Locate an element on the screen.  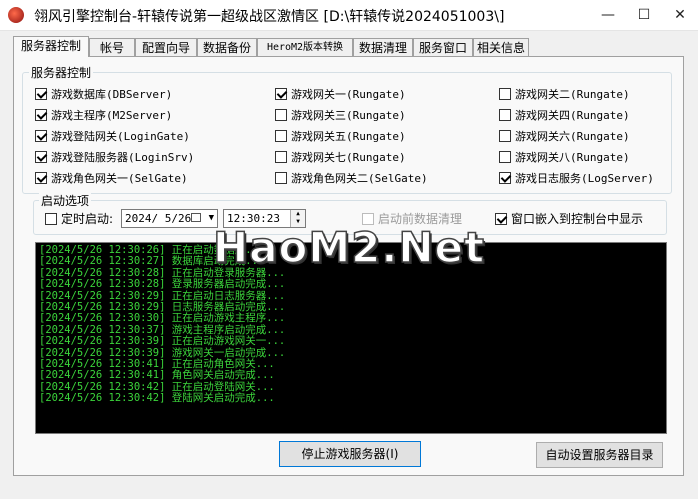
date-picker: 2024/ 5/26 ▼ is located at coordinates (169, 218).